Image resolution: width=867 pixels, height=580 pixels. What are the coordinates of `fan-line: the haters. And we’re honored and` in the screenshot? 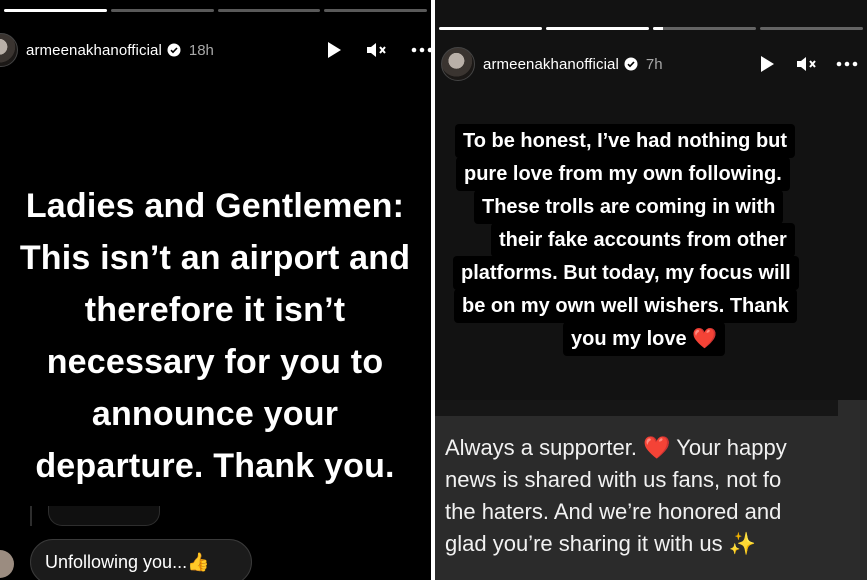 It's located at (613, 511).